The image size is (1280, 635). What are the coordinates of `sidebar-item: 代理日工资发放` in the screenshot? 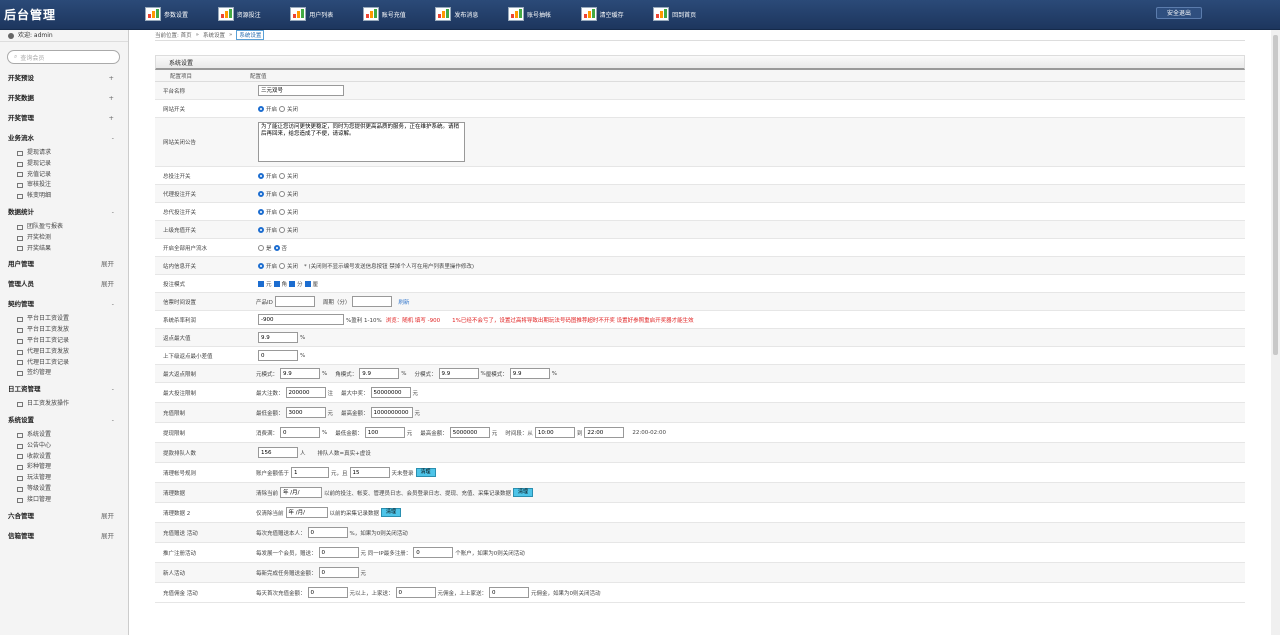 It's located at (64, 352).